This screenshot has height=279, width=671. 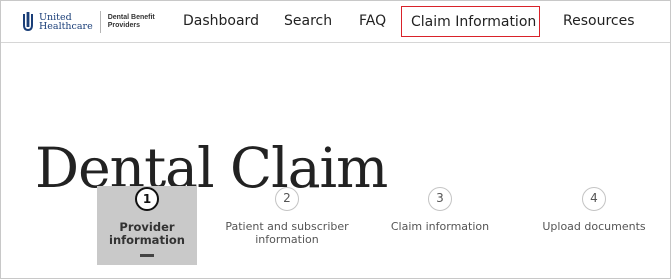 What do you see at coordinates (594, 226) in the screenshot?
I see `step-label: Upload documents` at bounding box center [594, 226].